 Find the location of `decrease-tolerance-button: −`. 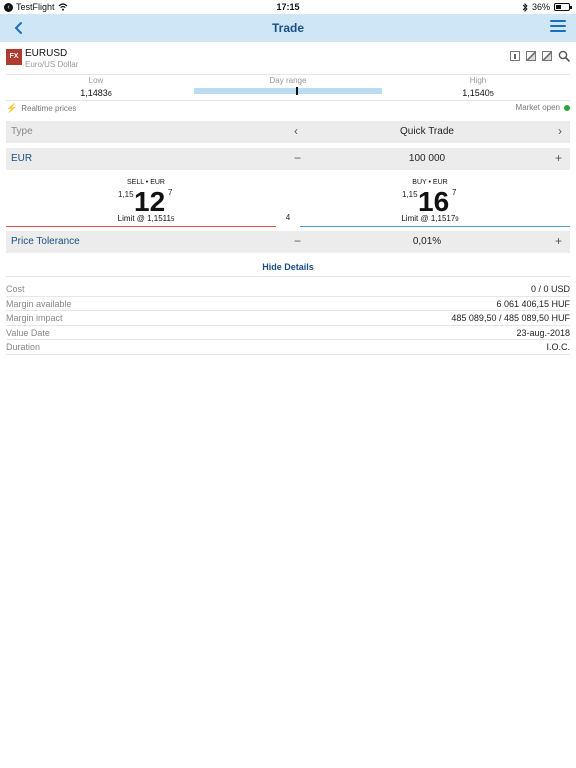

decrease-tolerance-button: − is located at coordinates (297, 241).